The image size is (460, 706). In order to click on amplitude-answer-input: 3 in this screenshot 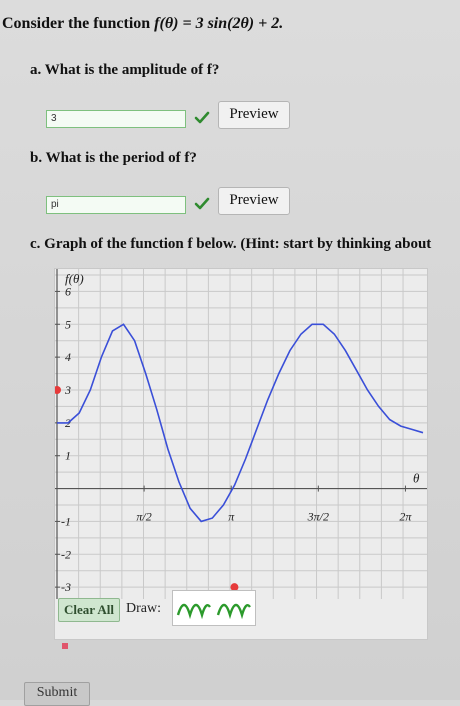, I will do `click(116, 119)`.